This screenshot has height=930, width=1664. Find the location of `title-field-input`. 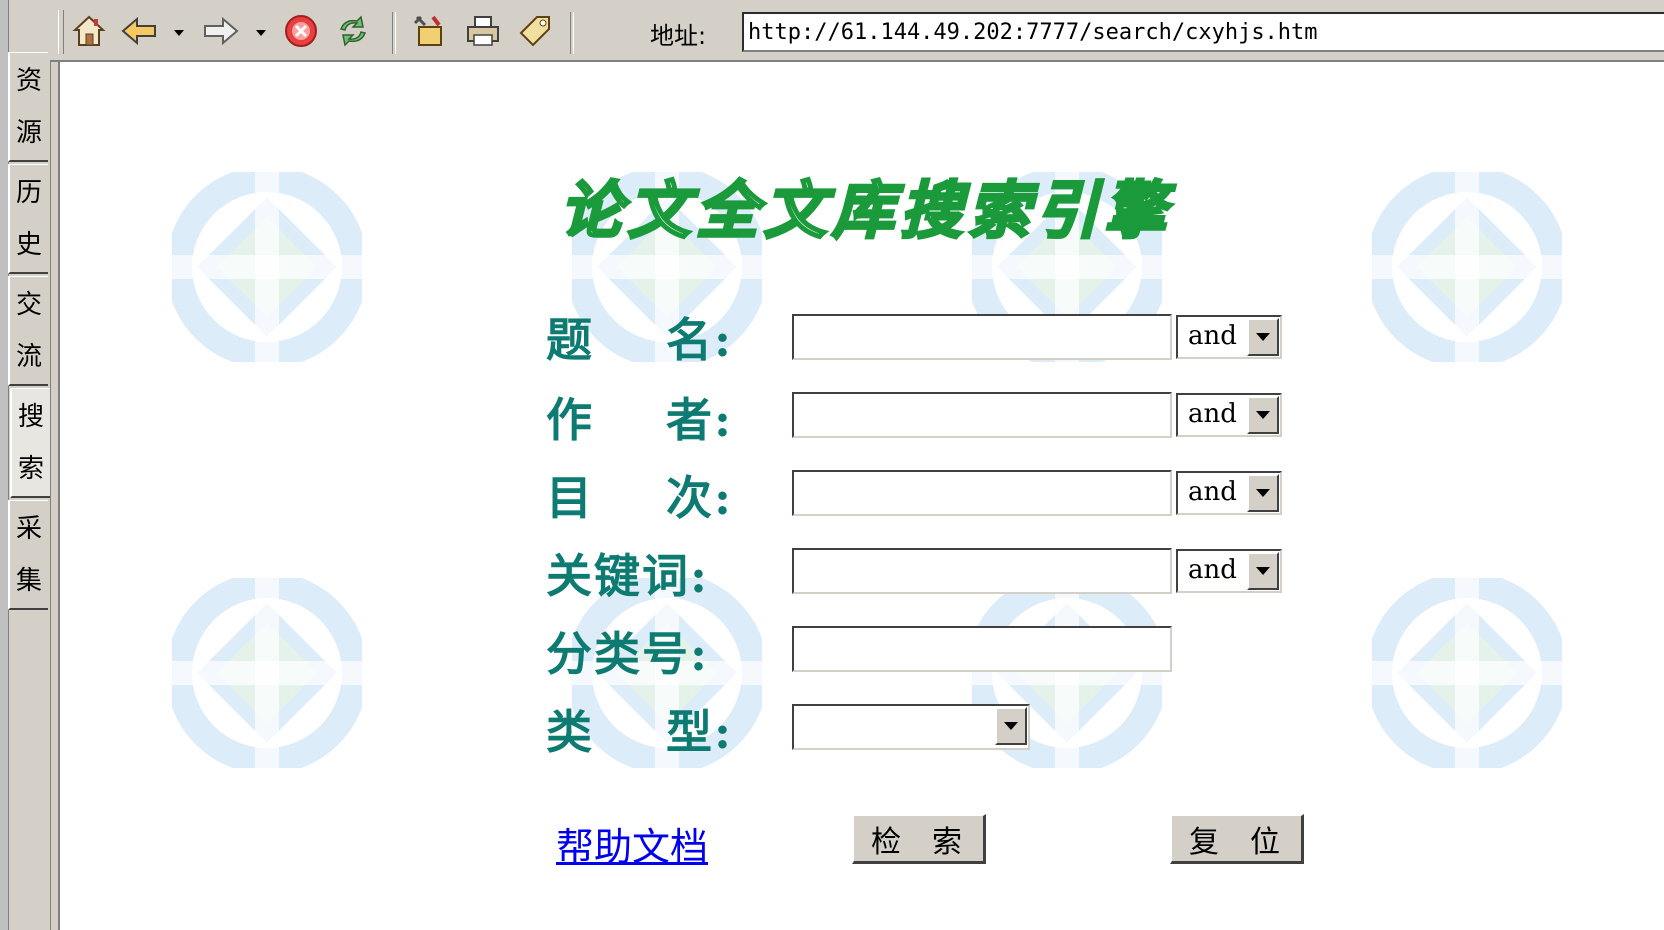

title-field-input is located at coordinates (982, 337).